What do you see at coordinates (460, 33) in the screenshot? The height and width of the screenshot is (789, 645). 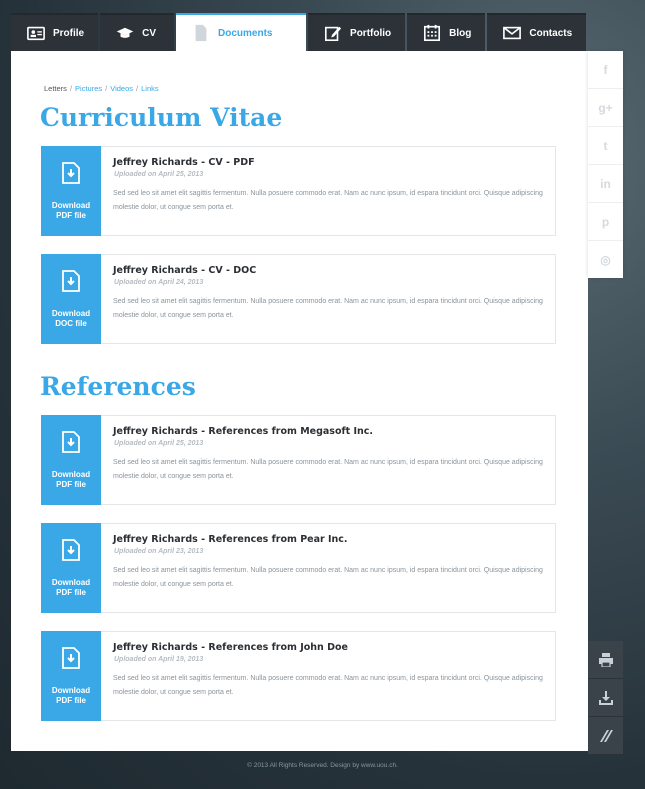 I see `tab-label: Blog` at bounding box center [460, 33].